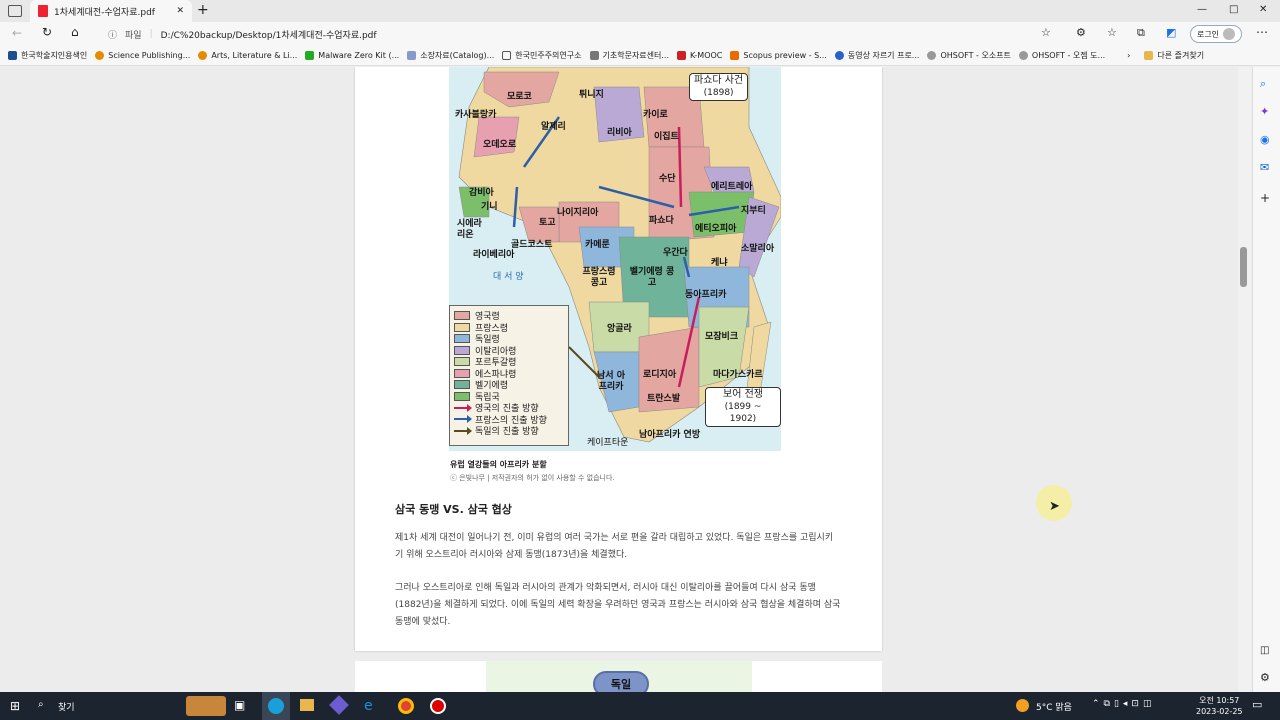 This screenshot has width=1280, height=720. What do you see at coordinates (719, 87) in the screenshot?
I see `fashoda-callout: 파쇼다 사건 (1898)` at bounding box center [719, 87].